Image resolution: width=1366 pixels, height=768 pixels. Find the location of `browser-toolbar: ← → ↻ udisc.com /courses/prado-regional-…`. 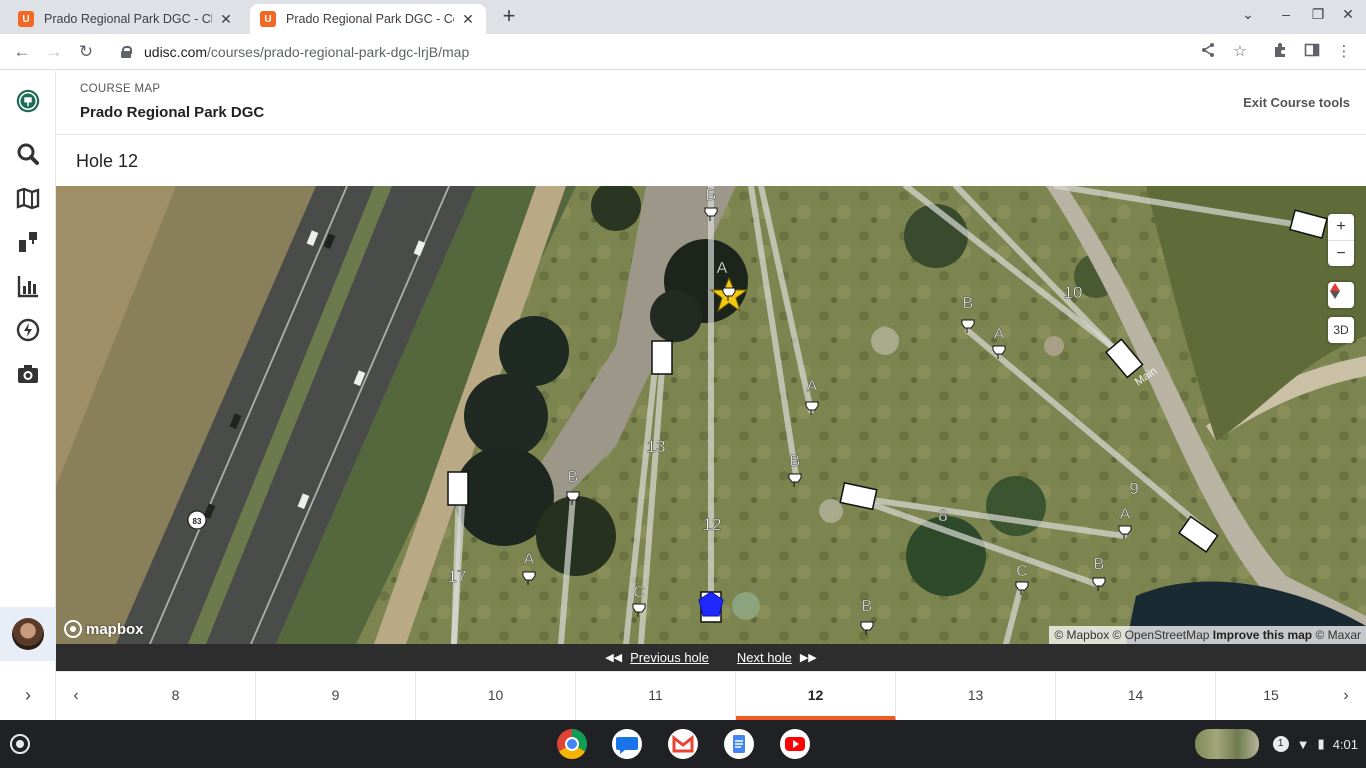

browser-toolbar: ← → ↻ udisc.com /courses/prado-regional-… is located at coordinates (683, 52).